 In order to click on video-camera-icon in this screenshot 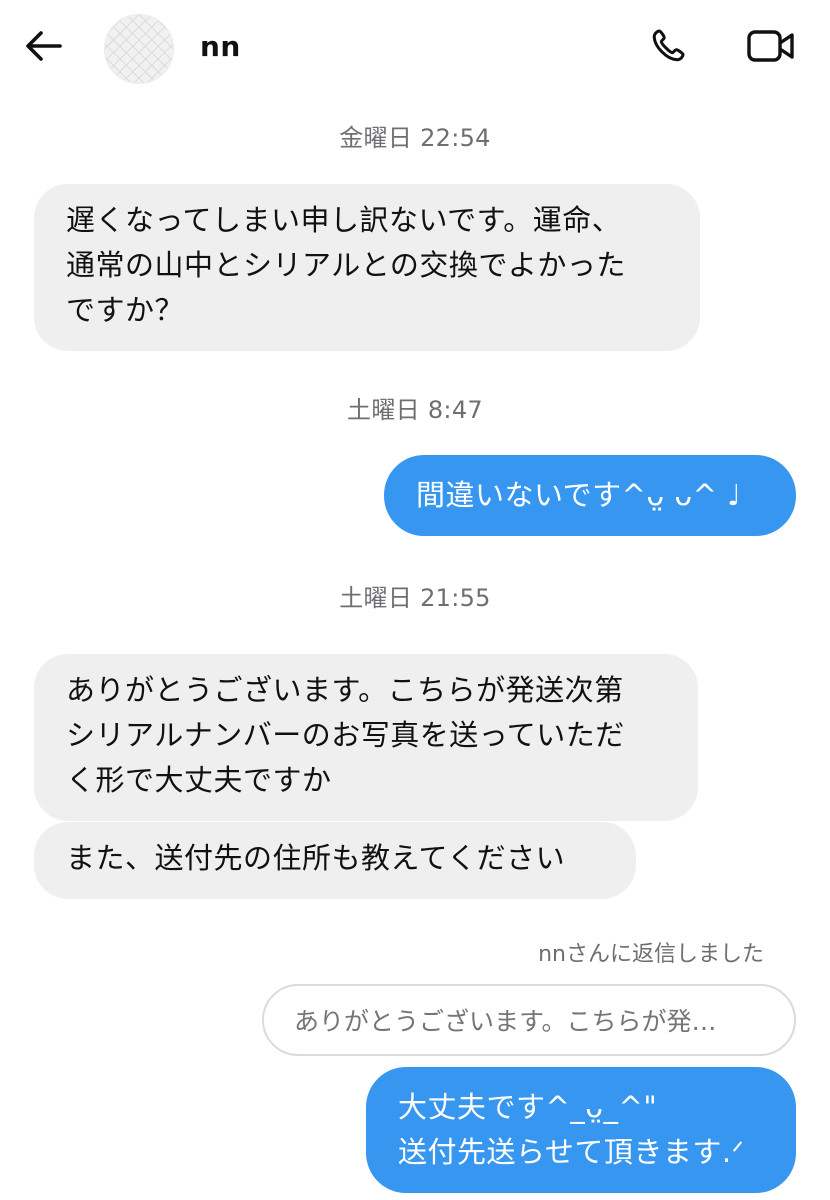, I will do `click(771, 48)`.